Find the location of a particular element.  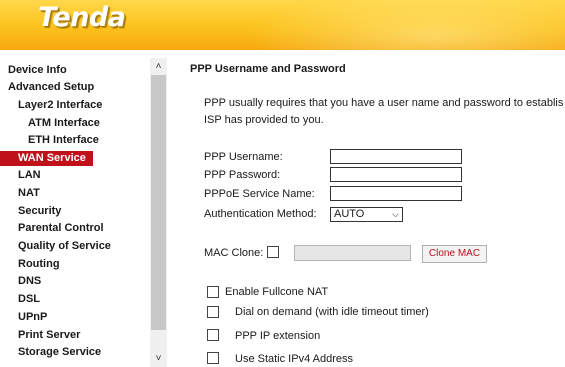

ppp-username-input is located at coordinates (396, 156).